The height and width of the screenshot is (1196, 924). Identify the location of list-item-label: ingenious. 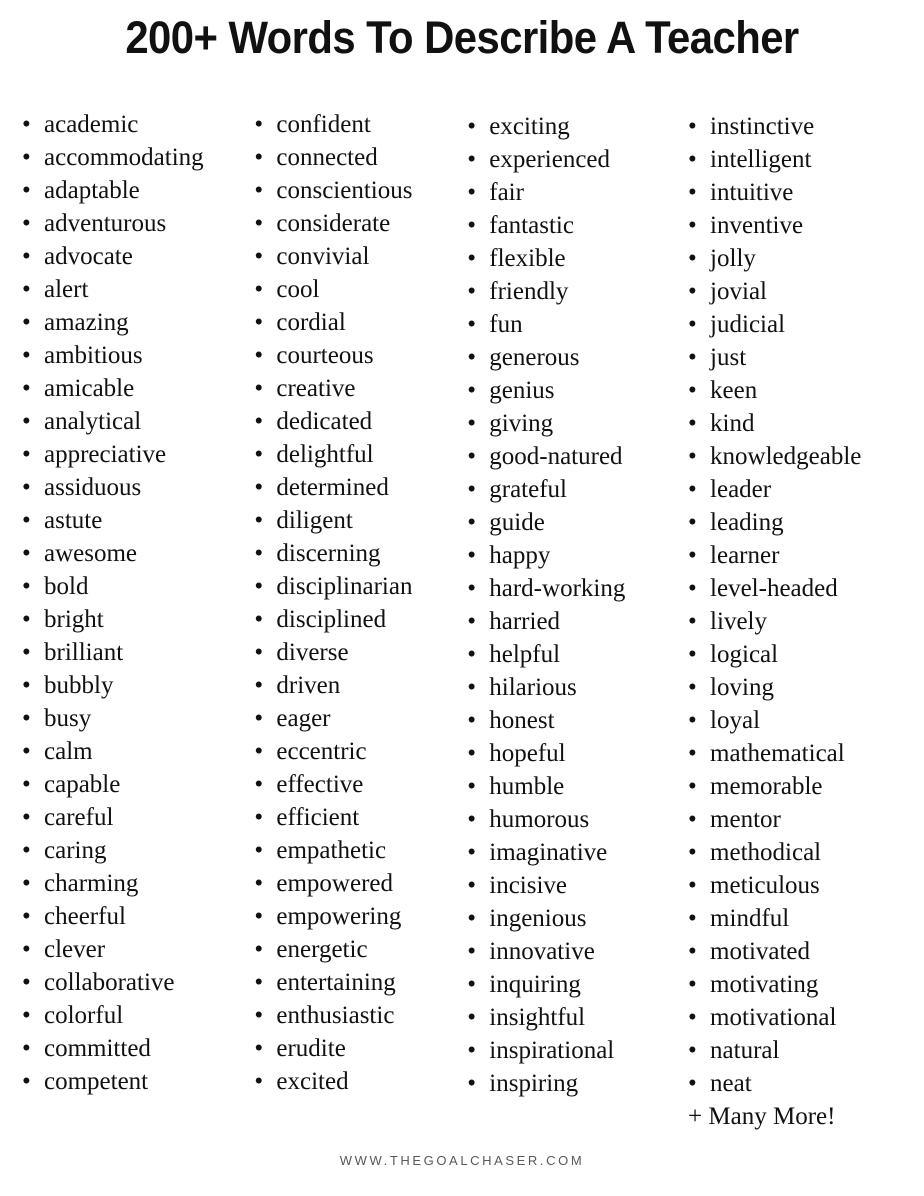
(538, 918).